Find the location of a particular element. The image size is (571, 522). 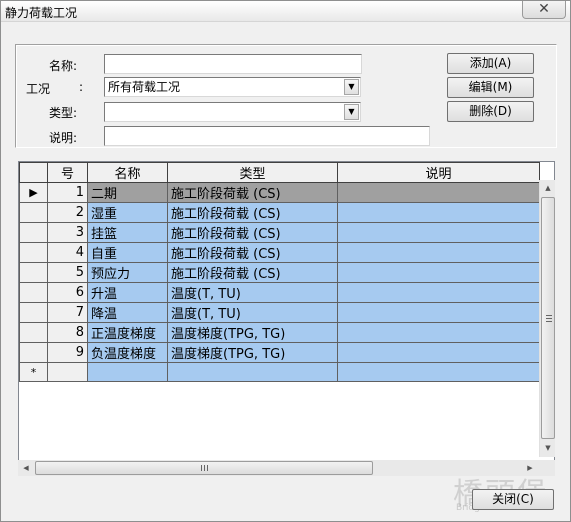

row-no: 5 is located at coordinates (67, 272).